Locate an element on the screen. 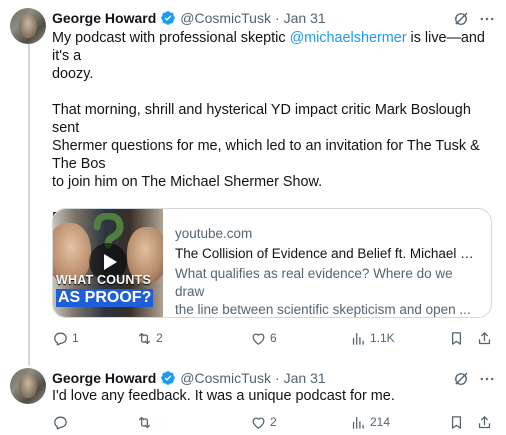 The width and height of the screenshot is (506, 435). text-line: to join him on The Michael Shermer Show. is located at coordinates (187, 182).